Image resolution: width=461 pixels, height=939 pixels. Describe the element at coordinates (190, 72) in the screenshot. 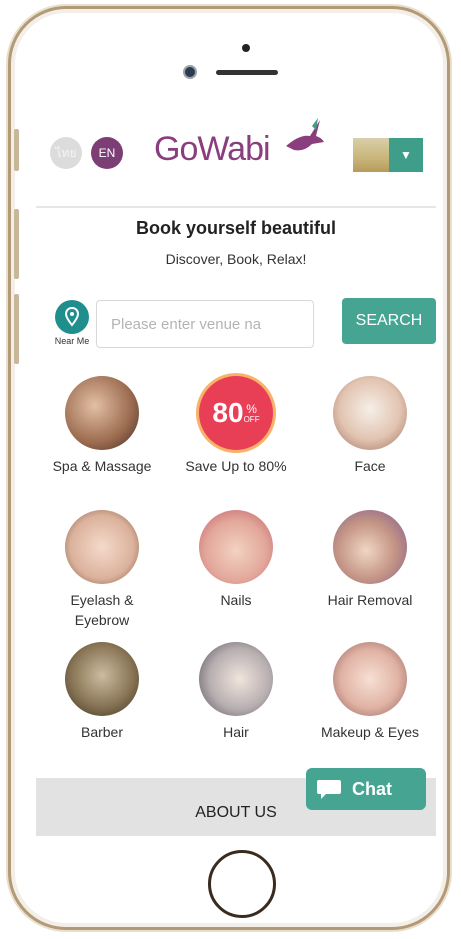

I see `front-camera` at that location.